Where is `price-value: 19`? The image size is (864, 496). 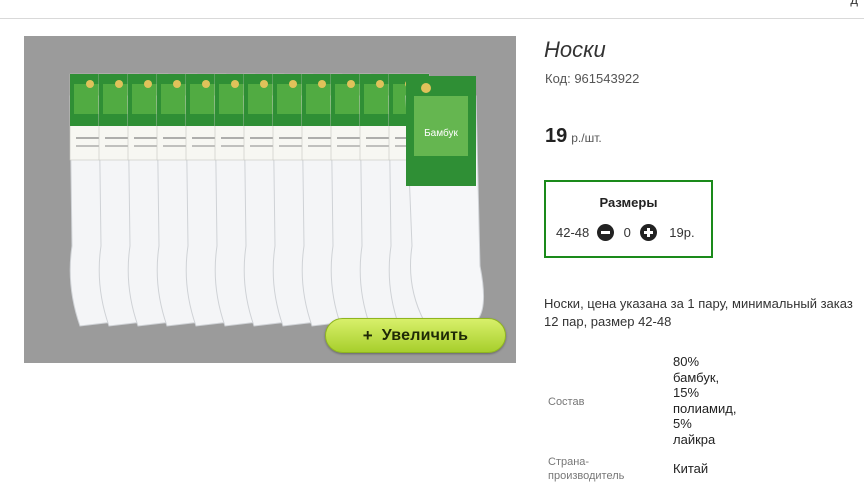
price-value: 19 is located at coordinates (556, 136).